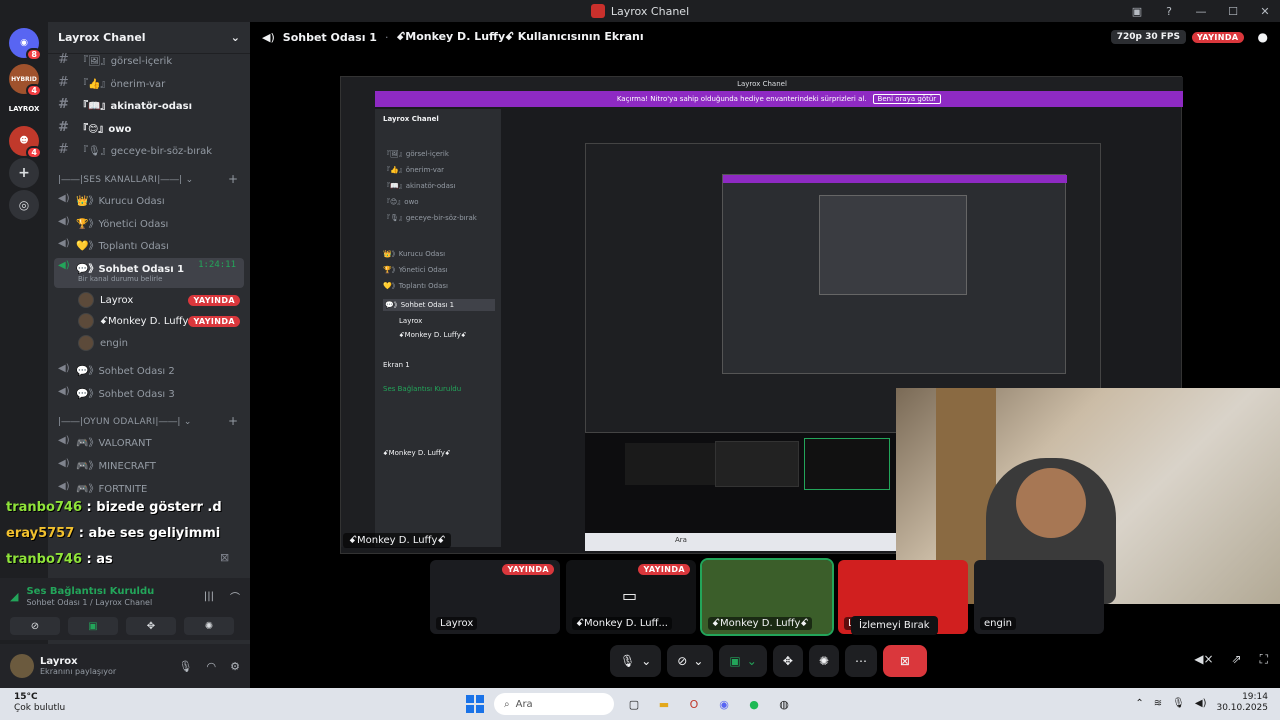  What do you see at coordinates (114, 507) in the screenshot?
I see `chat-overlay-line: tranbo746 : bizede gösterr .d` at bounding box center [114, 507].